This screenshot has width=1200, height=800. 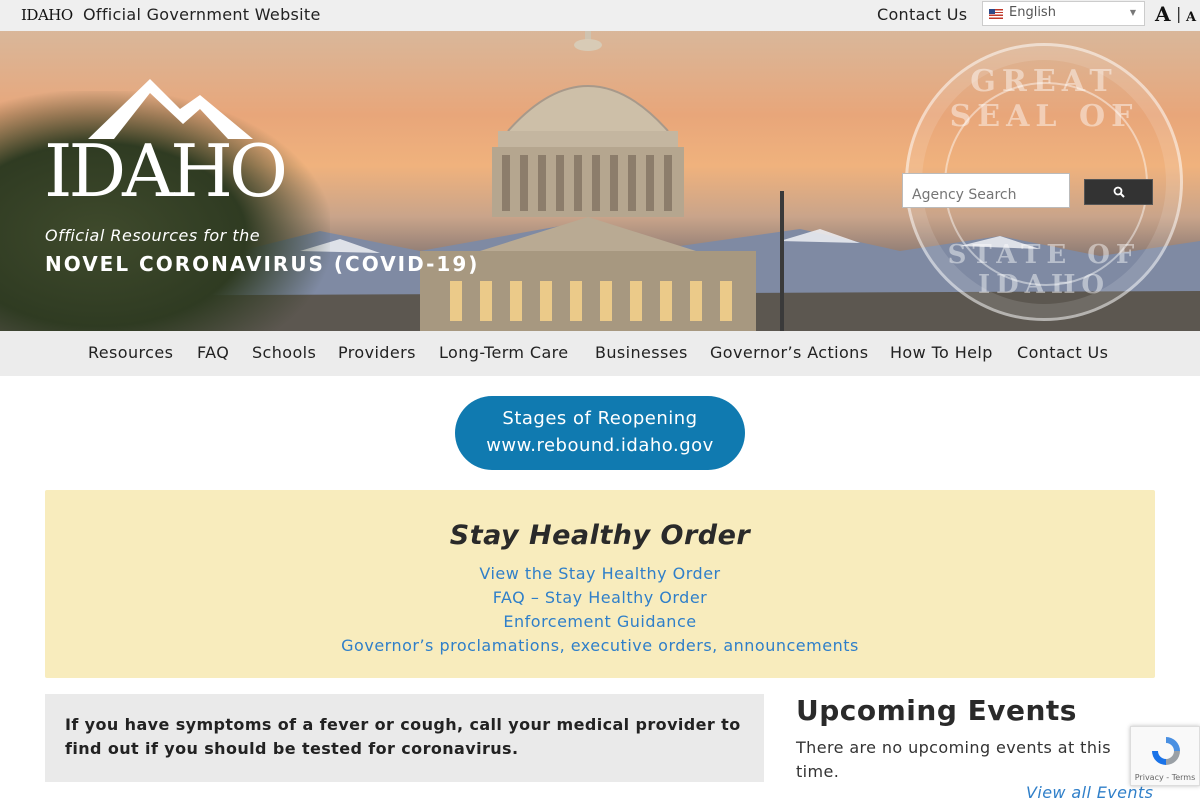 What do you see at coordinates (1044, 270) in the screenshot?
I see `seal-text-bottom: STATE OF IDAHO` at bounding box center [1044, 270].